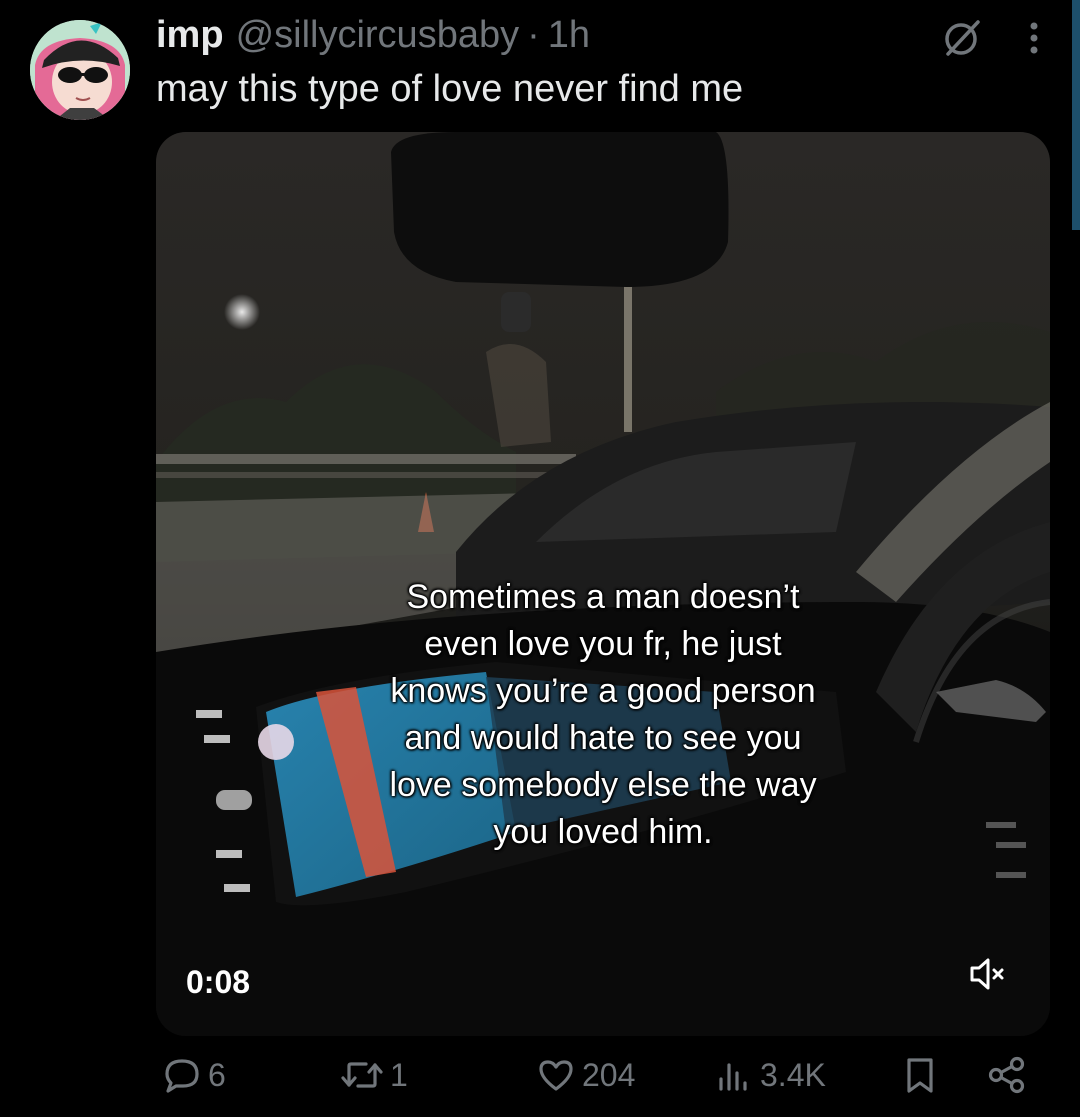 The image size is (1080, 1117). I want to click on bookmark-button, so click(920, 1075).